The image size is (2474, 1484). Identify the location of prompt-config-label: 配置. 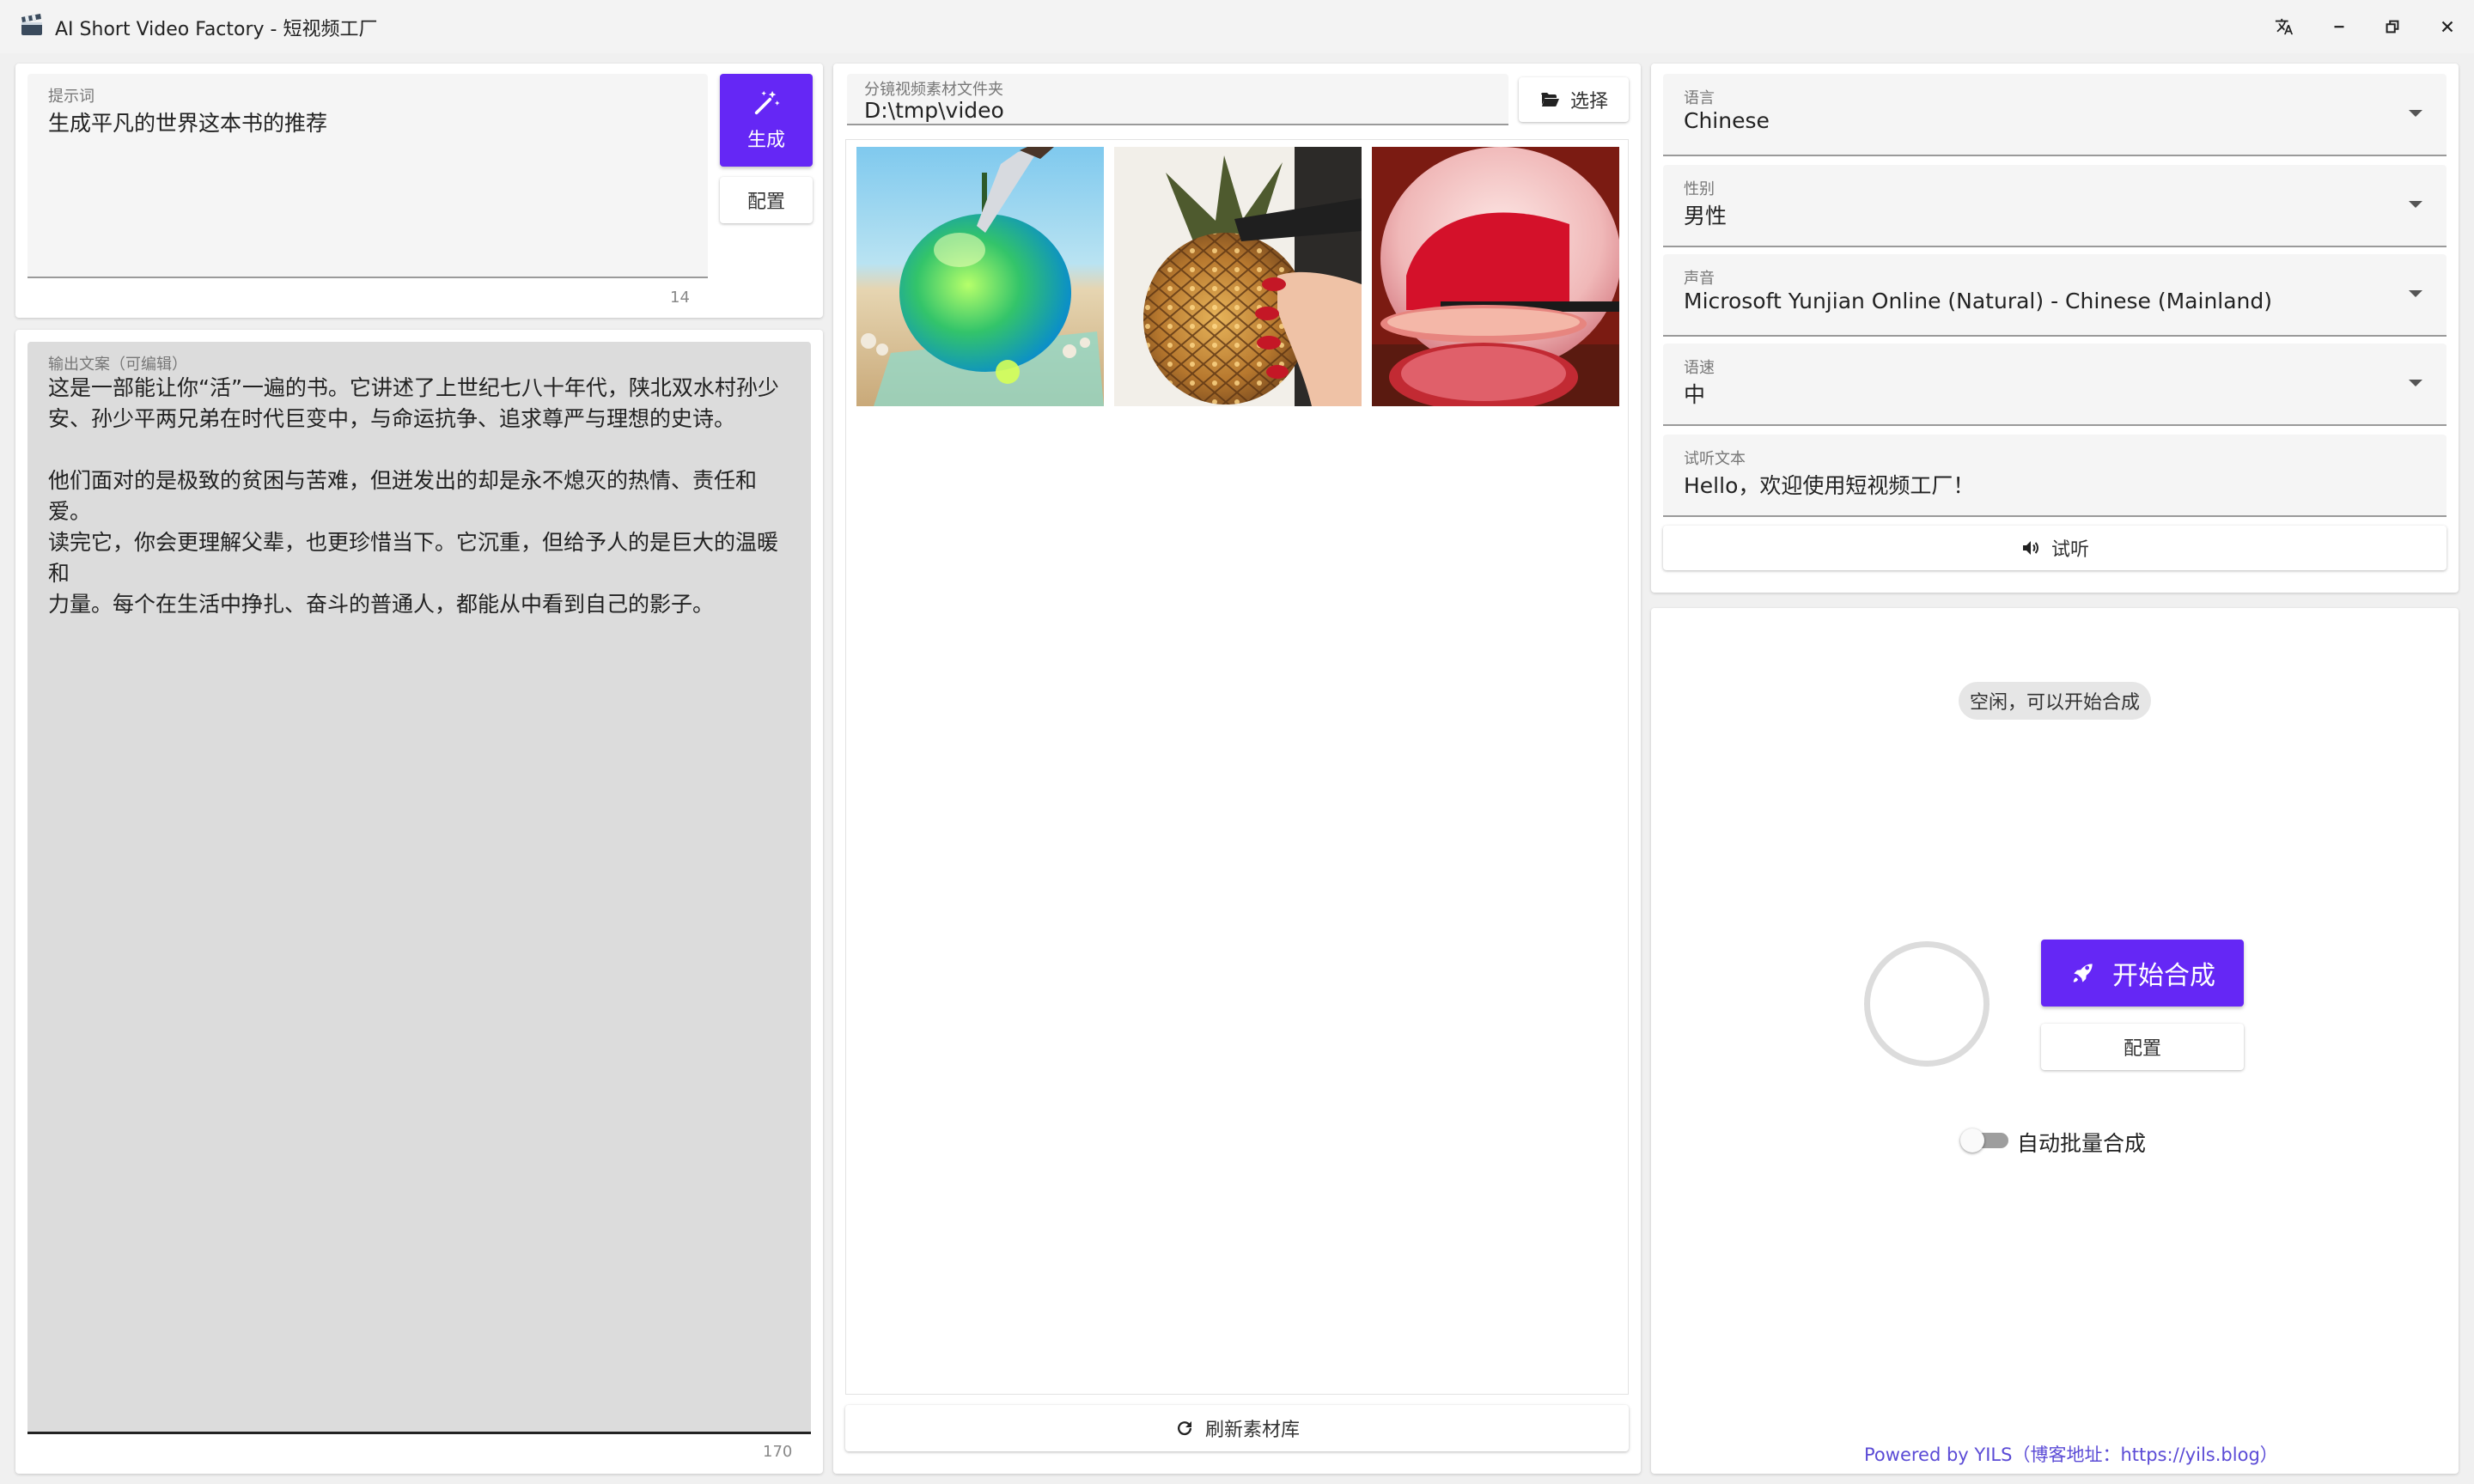
(765, 203).